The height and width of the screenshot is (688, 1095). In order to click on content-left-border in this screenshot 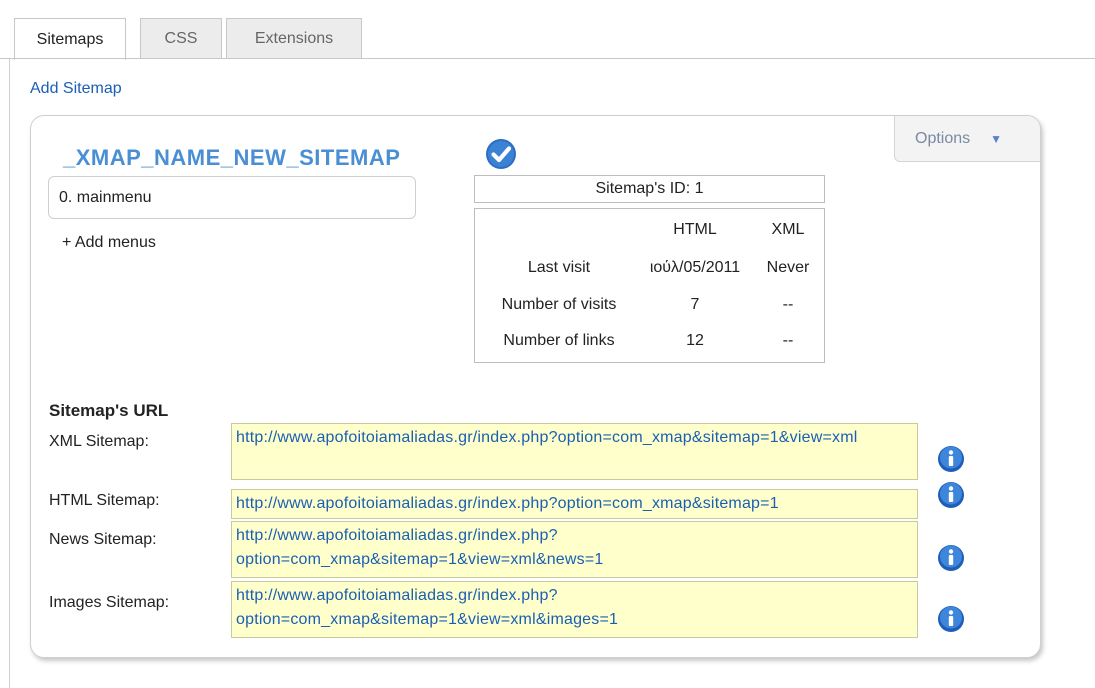, I will do `click(9, 373)`.